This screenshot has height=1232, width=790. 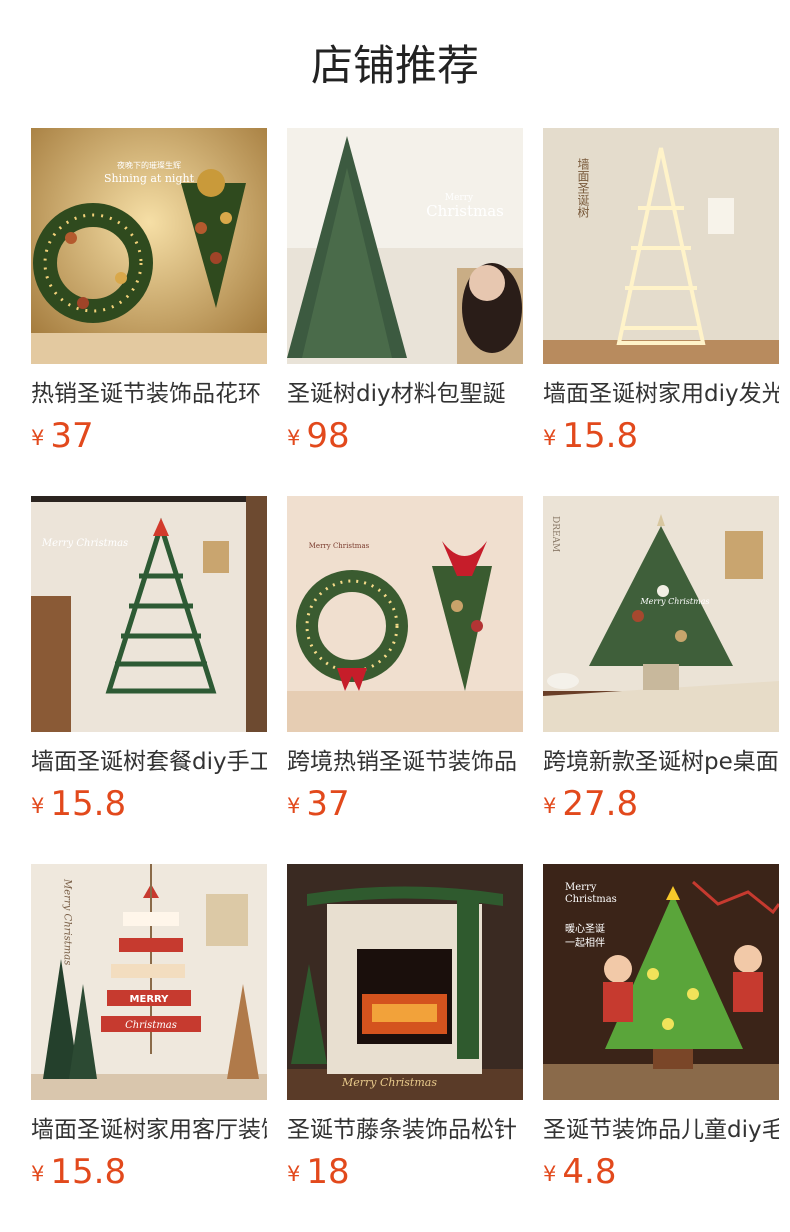 What do you see at coordinates (149, 762) in the screenshot?
I see `product-name: 墙面圣诞树套餐diy手工` at bounding box center [149, 762].